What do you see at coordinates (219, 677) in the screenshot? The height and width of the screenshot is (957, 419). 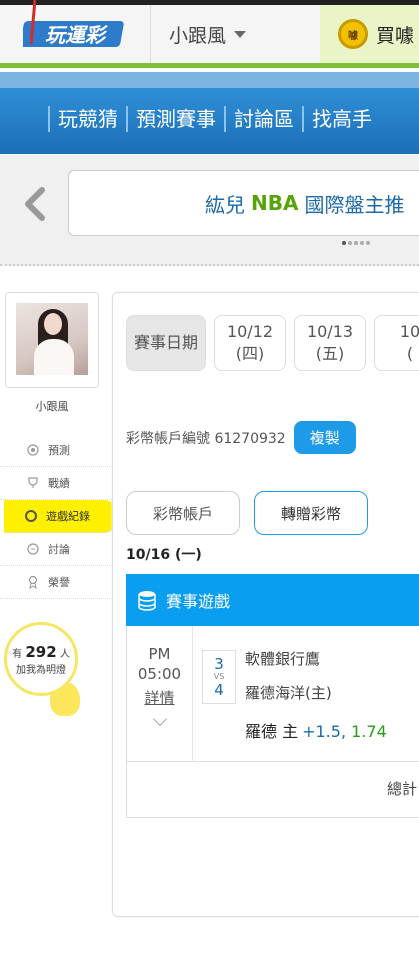 I see `score-box: 3 VS 4` at bounding box center [219, 677].